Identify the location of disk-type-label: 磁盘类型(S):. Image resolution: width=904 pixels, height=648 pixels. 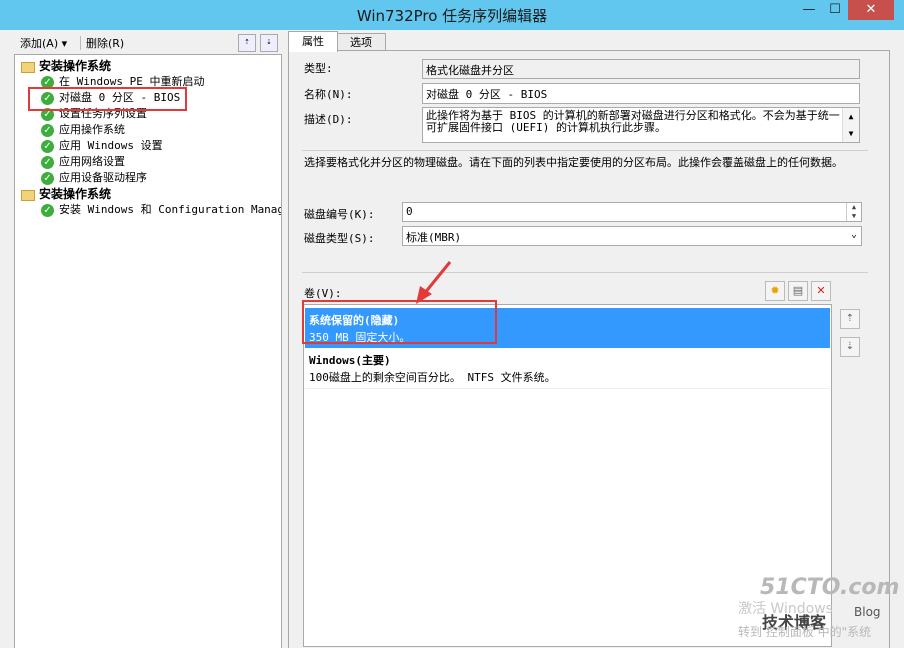
(339, 238).